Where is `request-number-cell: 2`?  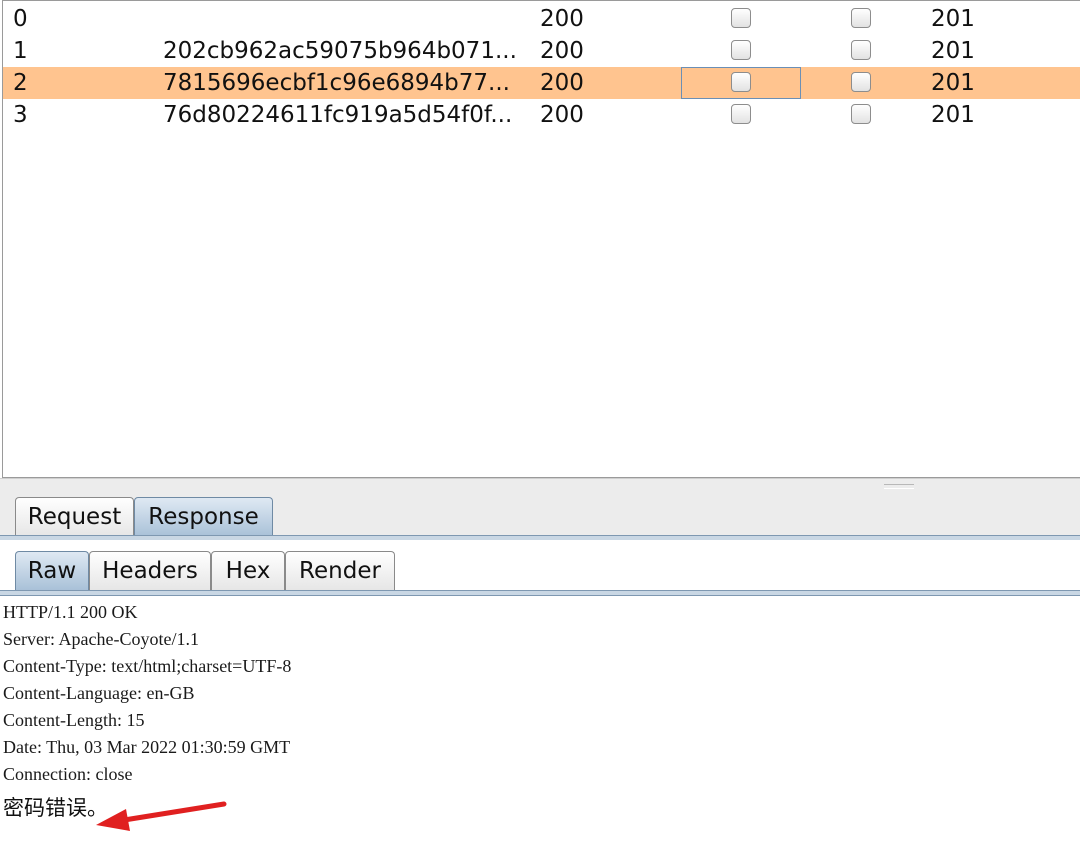
request-number-cell: 2 is located at coordinates (20, 83).